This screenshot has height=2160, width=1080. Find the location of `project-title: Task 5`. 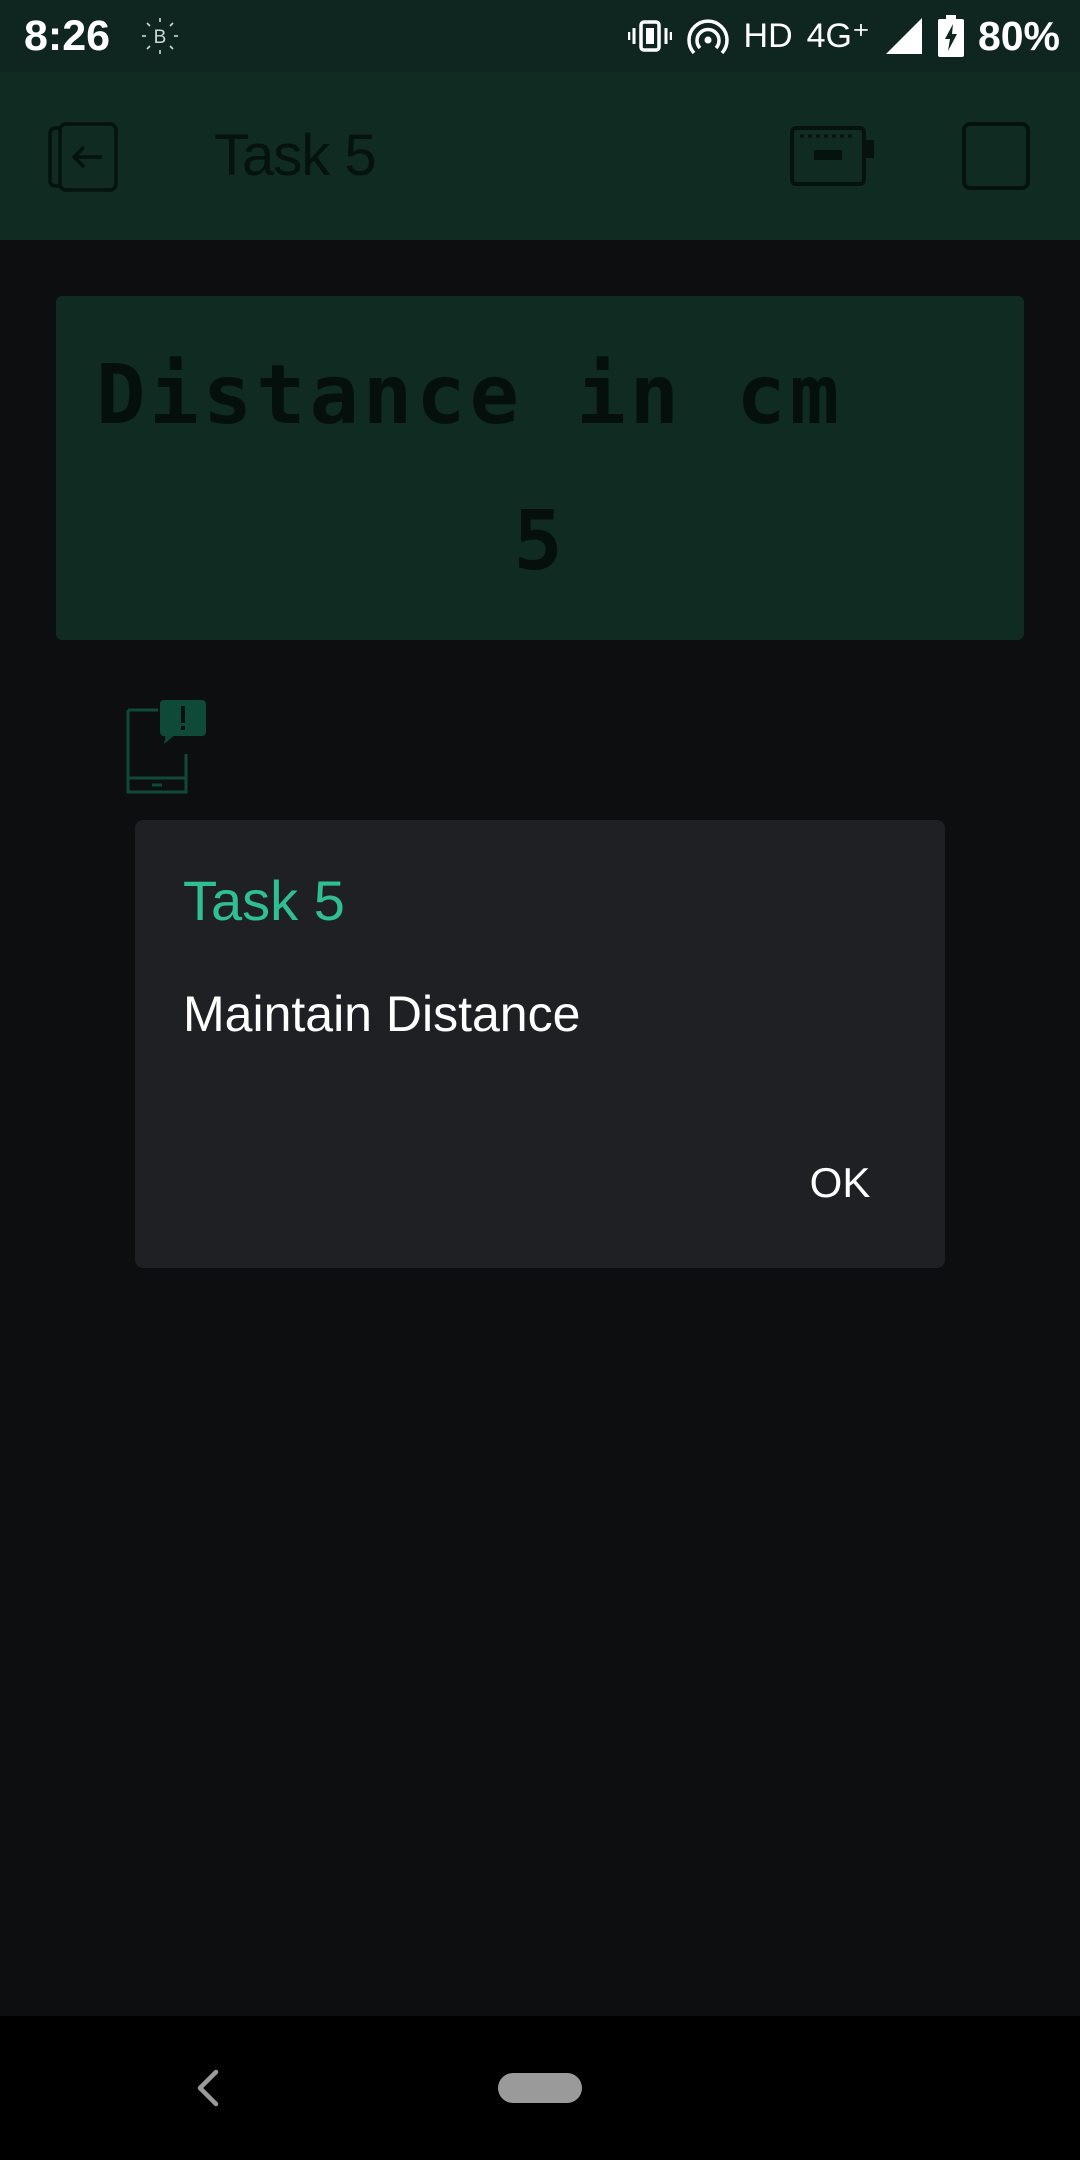

project-title: Task 5 is located at coordinates (295, 155).